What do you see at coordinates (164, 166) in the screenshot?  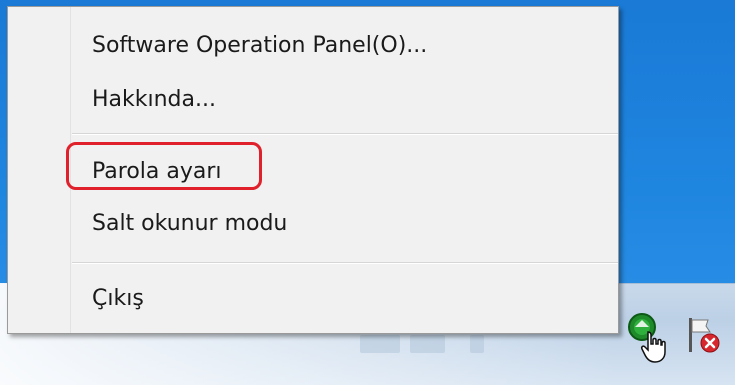 I see `highlight-annotation` at bounding box center [164, 166].